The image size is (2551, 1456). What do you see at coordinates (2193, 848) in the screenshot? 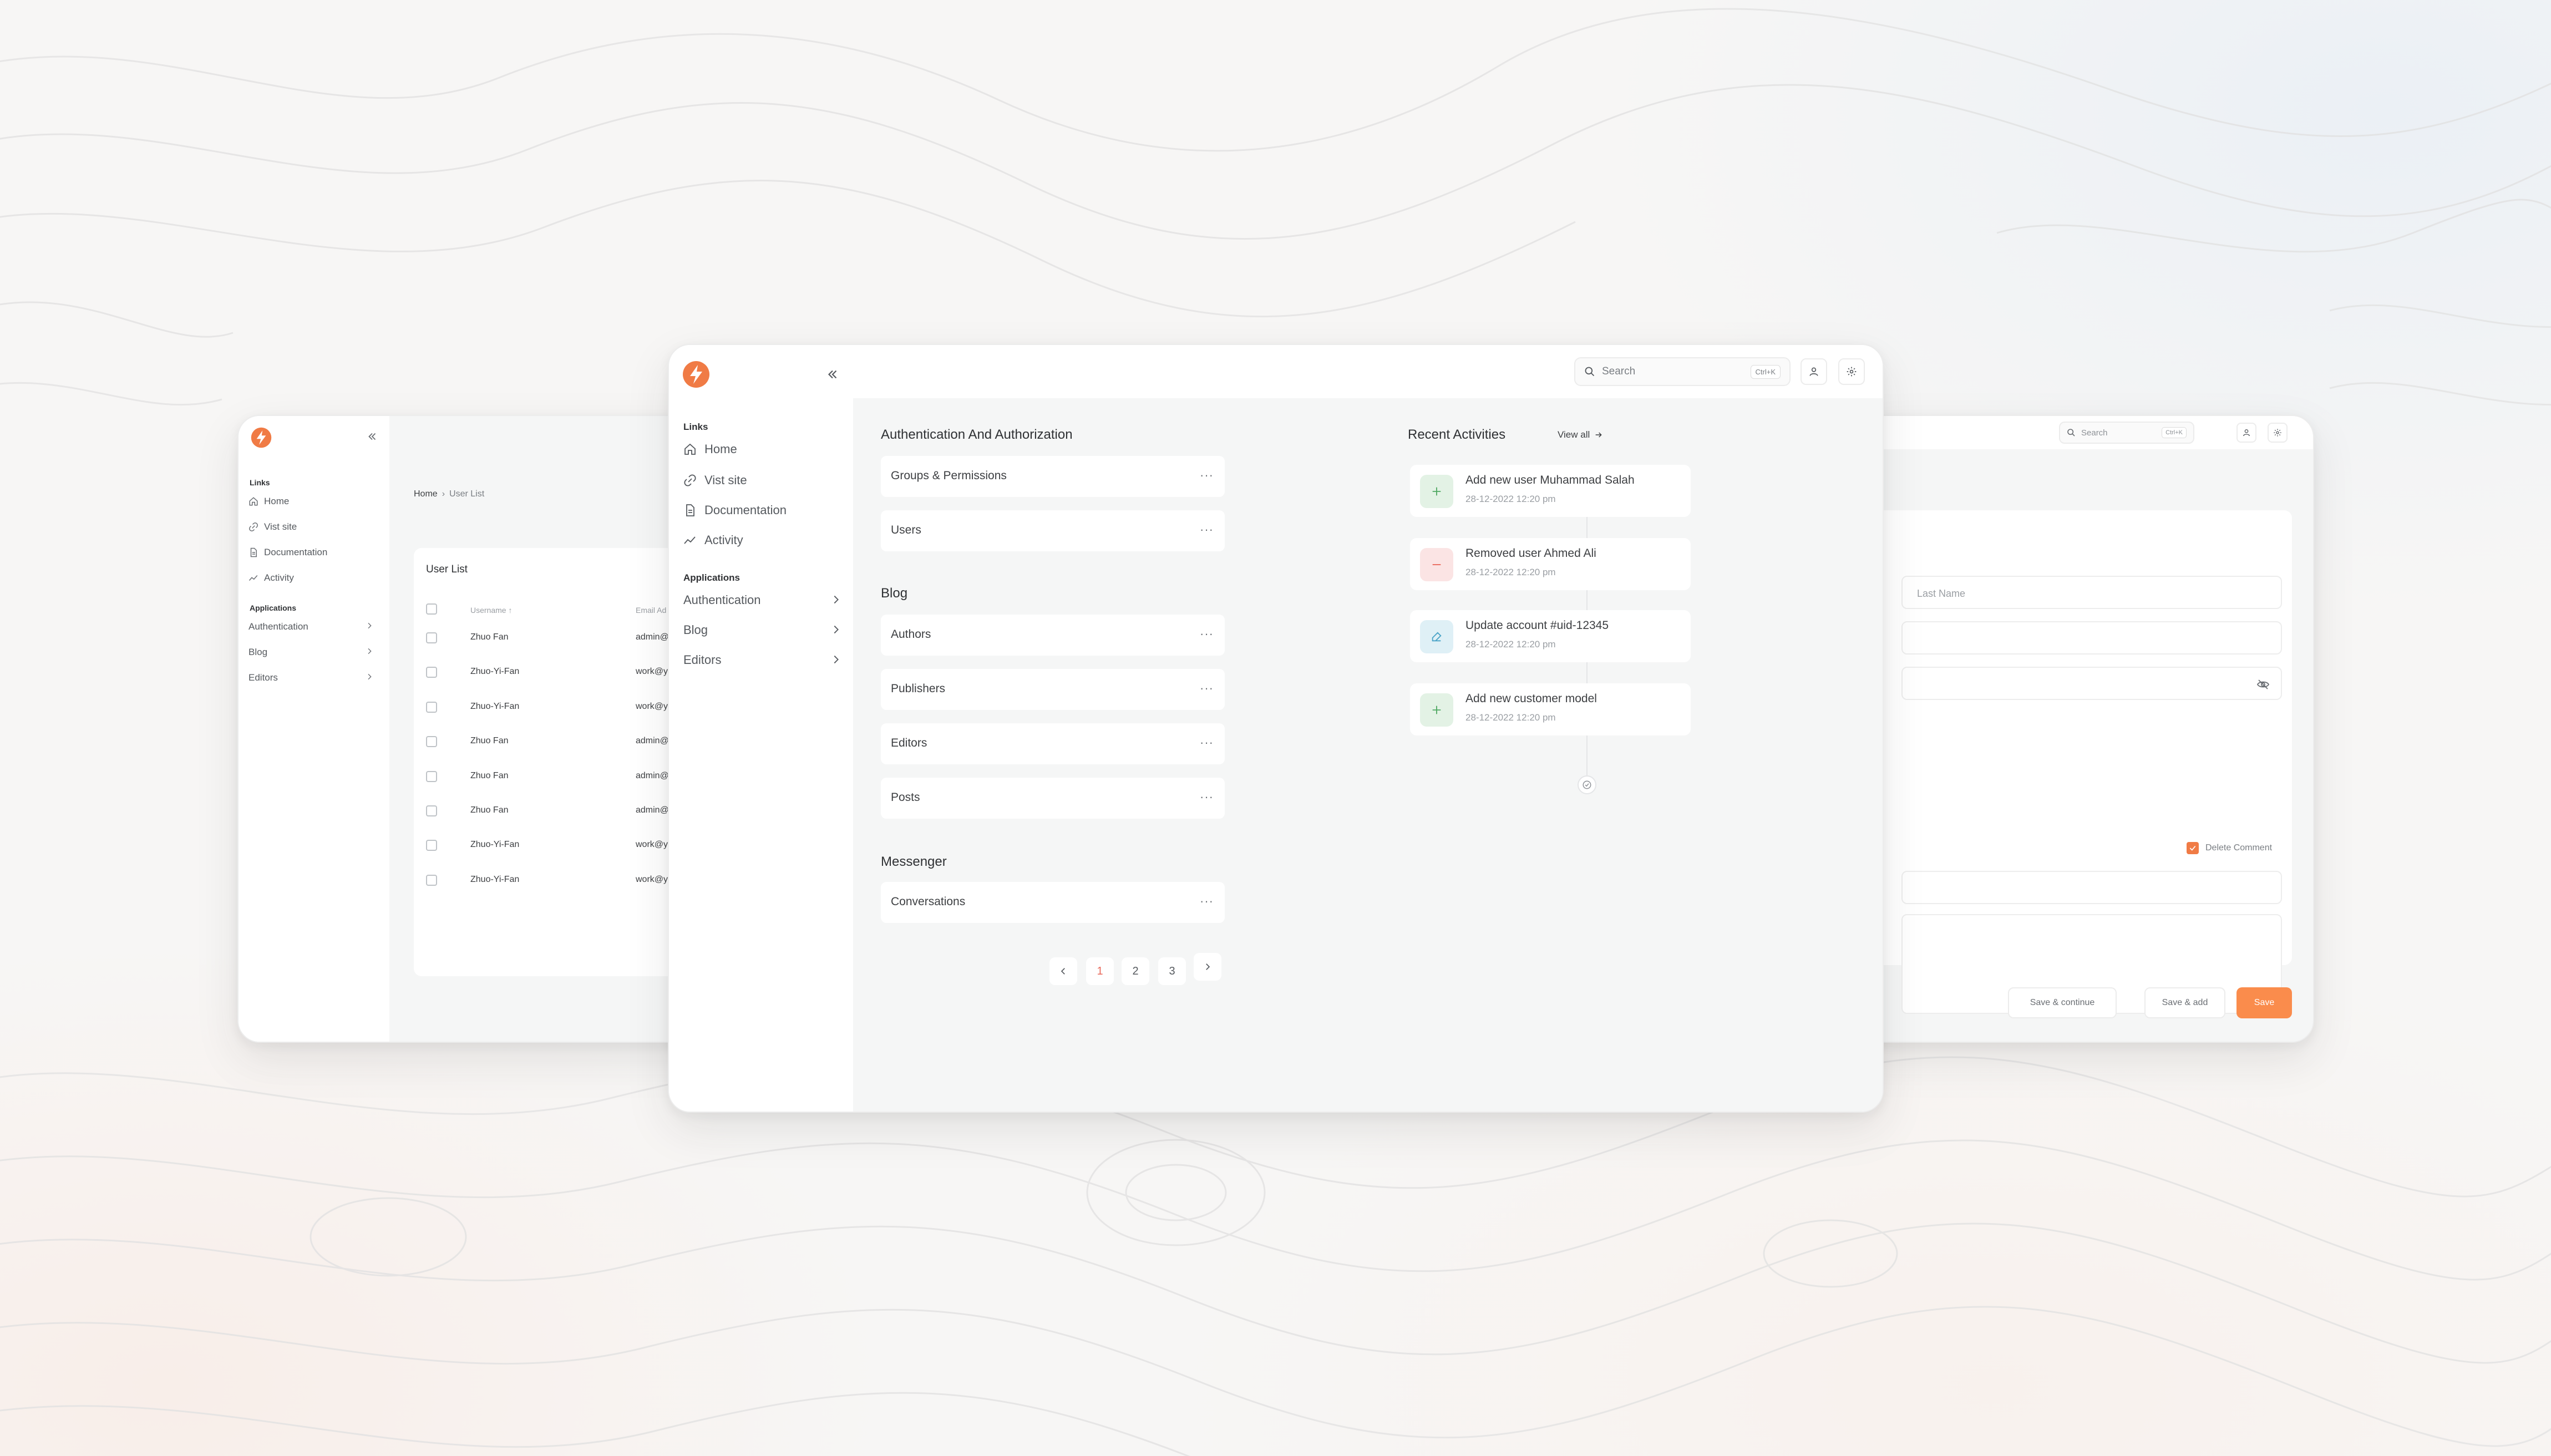
I see `checkbox-checked` at bounding box center [2193, 848].